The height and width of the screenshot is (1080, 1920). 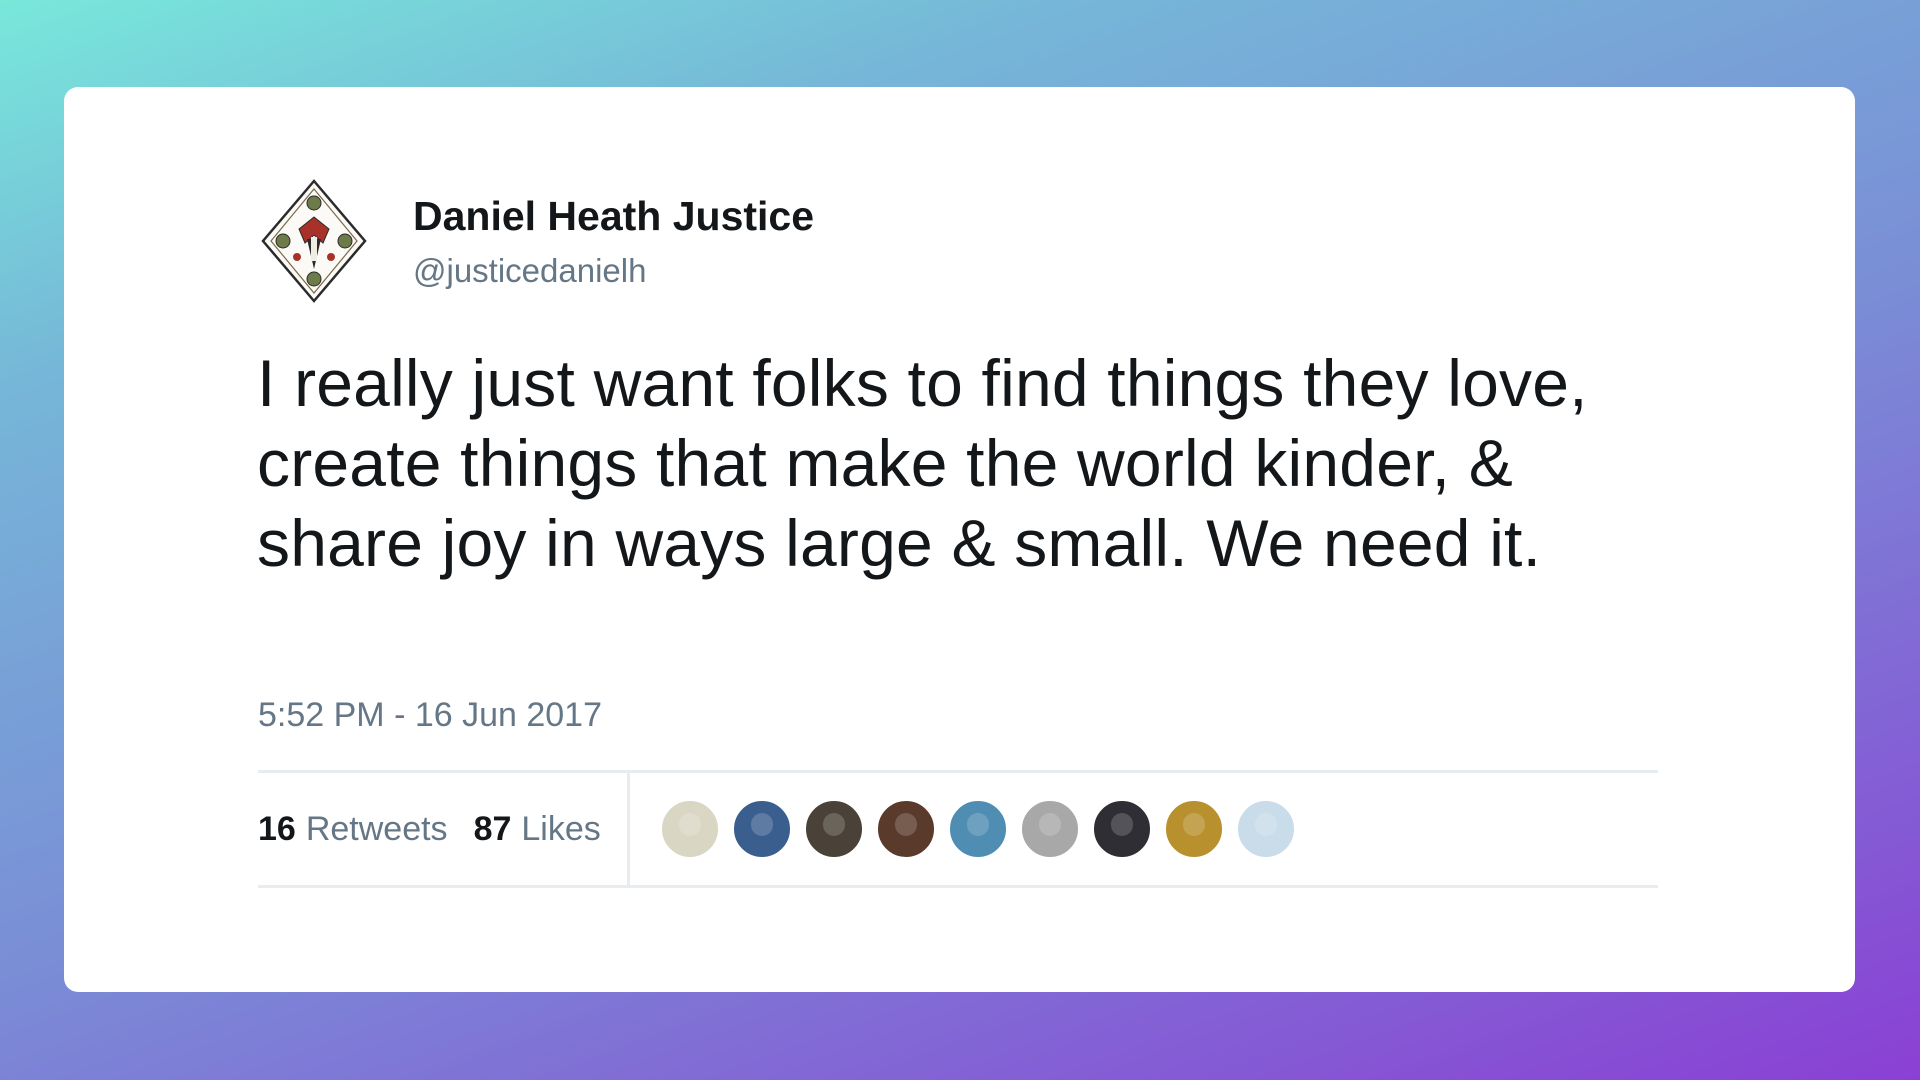 What do you see at coordinates (561, 828) in the screenshot?
I see `likes-label: Likes` at bounding box center [561, 828].